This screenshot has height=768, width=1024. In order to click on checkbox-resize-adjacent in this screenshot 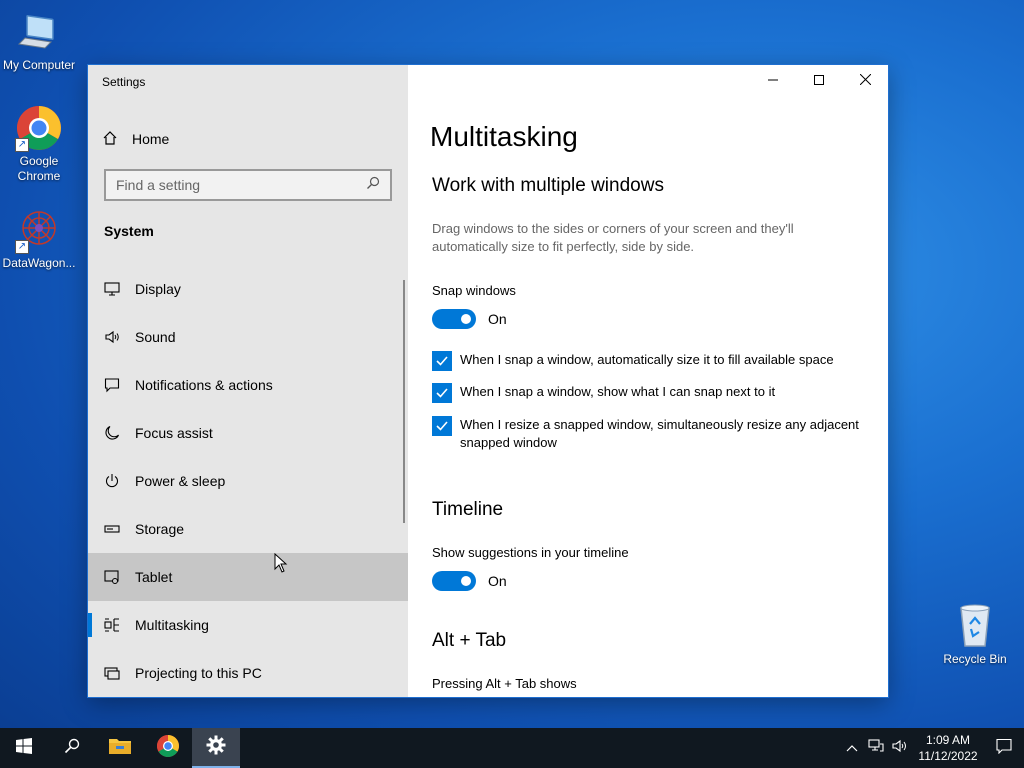, I will do `click(442, 426)`.